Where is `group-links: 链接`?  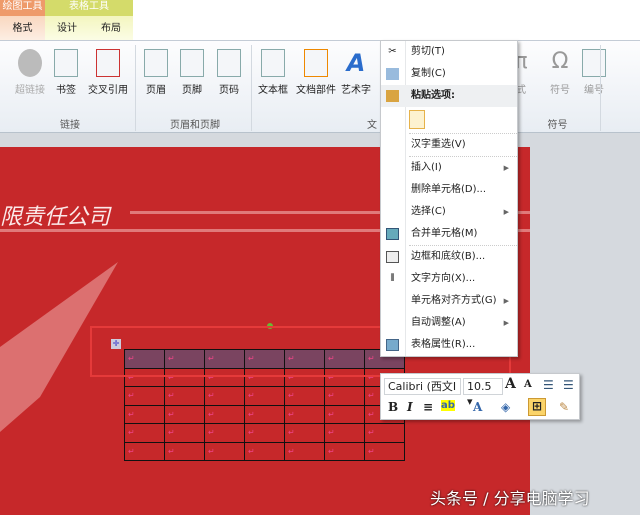
group-links: 链接 is located at coordinates (70, 125).